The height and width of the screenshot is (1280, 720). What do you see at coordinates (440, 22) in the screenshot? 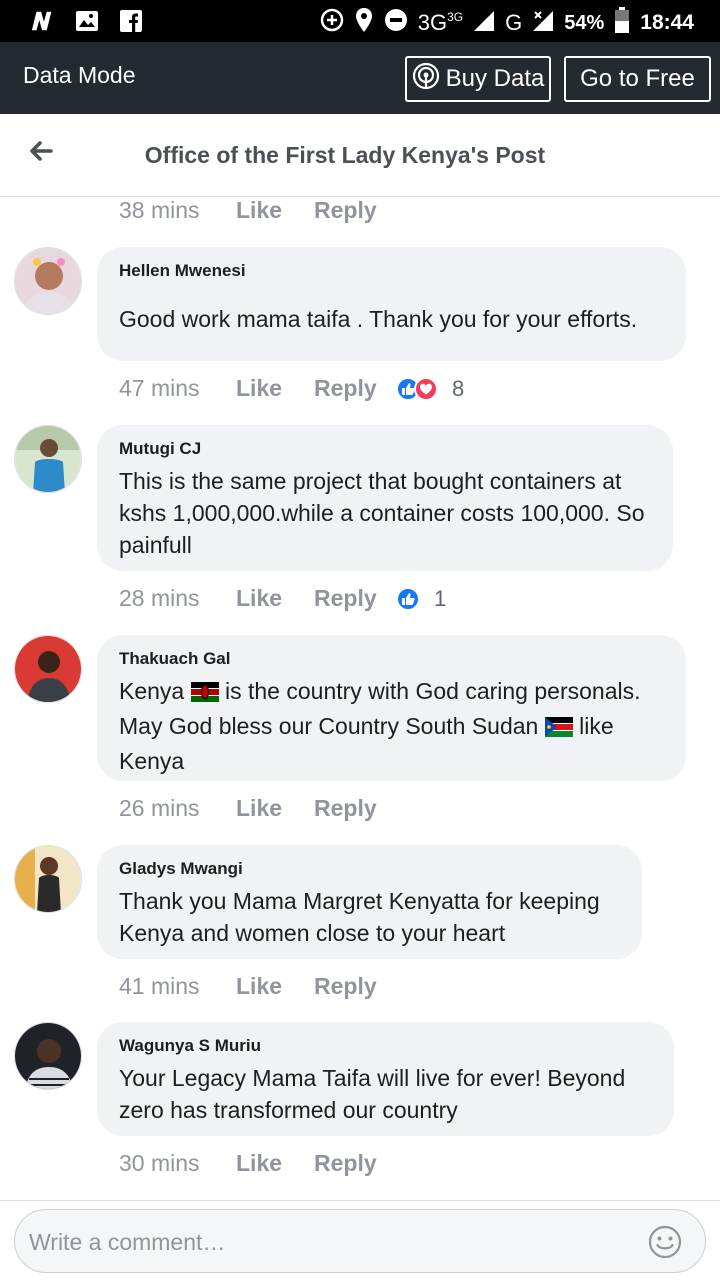
I see `network-type: 3G 3G` at bounding box center [440, 22].